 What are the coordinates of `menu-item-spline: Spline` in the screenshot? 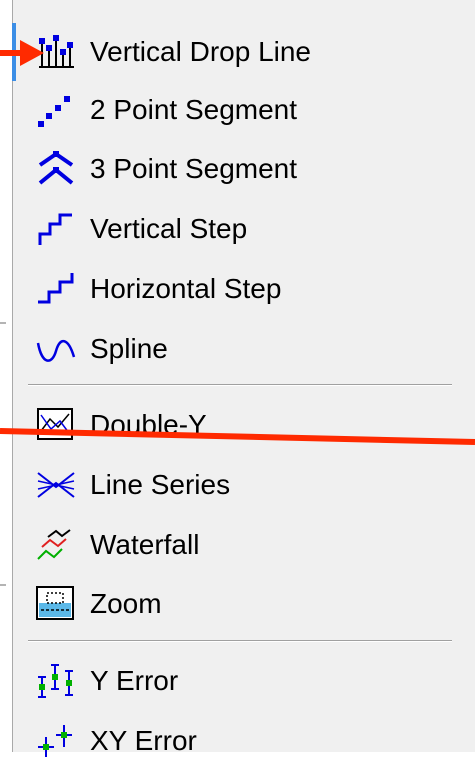 It's located at (245, 349).